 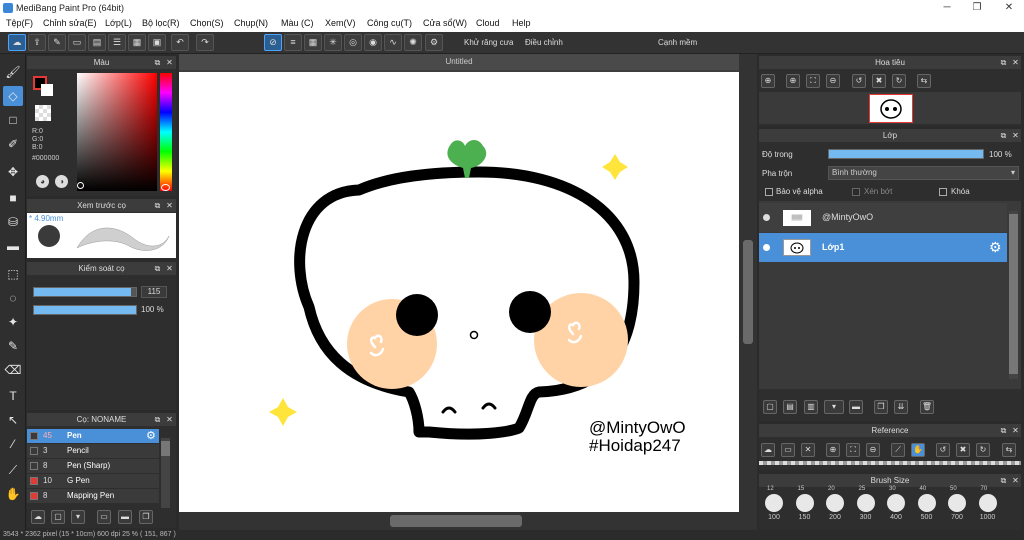 What do you see at coordinates (947, 8) in the screenshot?
I see `minimize-button: ─` at bounding box center [947, 8].